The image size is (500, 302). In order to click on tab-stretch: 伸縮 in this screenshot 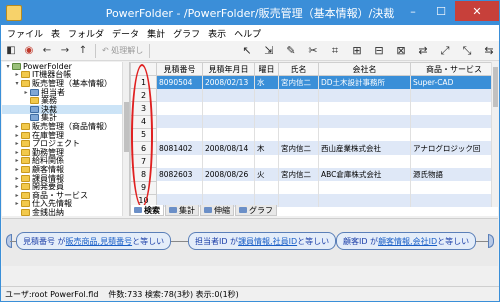, I will do `click(217, 210)`.